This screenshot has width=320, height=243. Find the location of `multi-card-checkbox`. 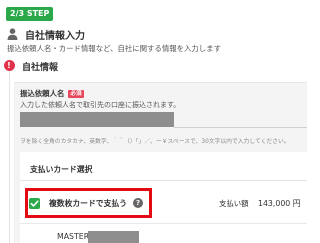

multi-card-checkbox is located at coordinates (34, 203).